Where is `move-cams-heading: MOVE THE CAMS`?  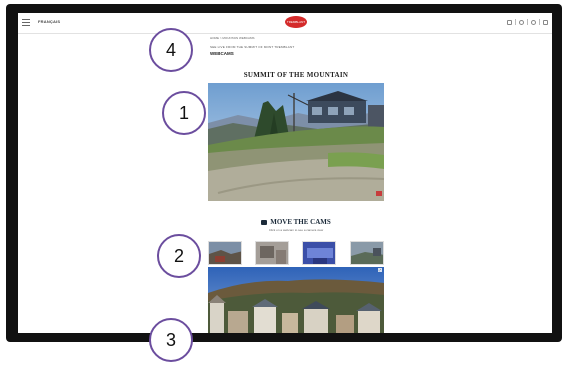 move-cams-heading: MOVE THE CAMS is located at coordinates (296, 222).